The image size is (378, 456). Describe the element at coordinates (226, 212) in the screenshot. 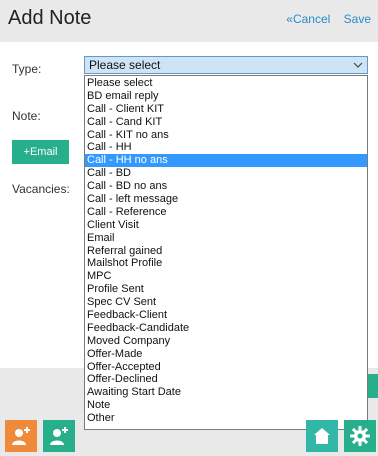

I see `dropdown-option: Call - Reference` at that location.